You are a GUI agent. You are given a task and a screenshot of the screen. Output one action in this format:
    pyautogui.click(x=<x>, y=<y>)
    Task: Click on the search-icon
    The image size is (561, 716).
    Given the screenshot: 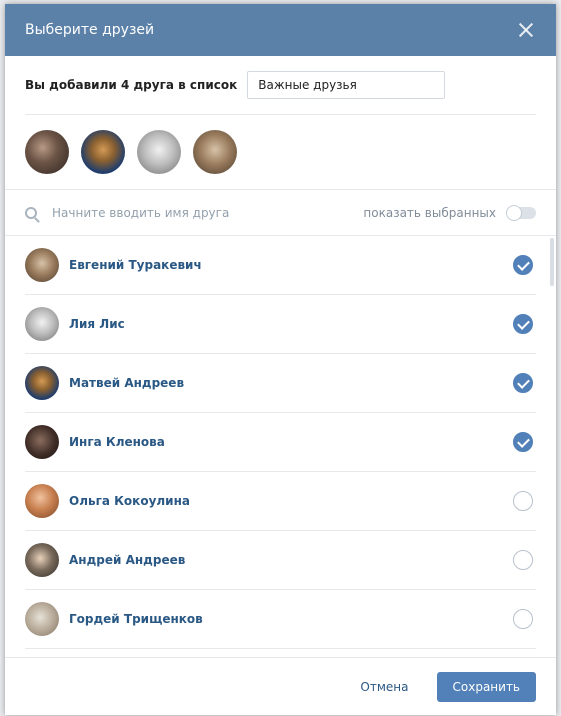 What is the action you would take?
    pyautogui.click(x=31, y=212)
    